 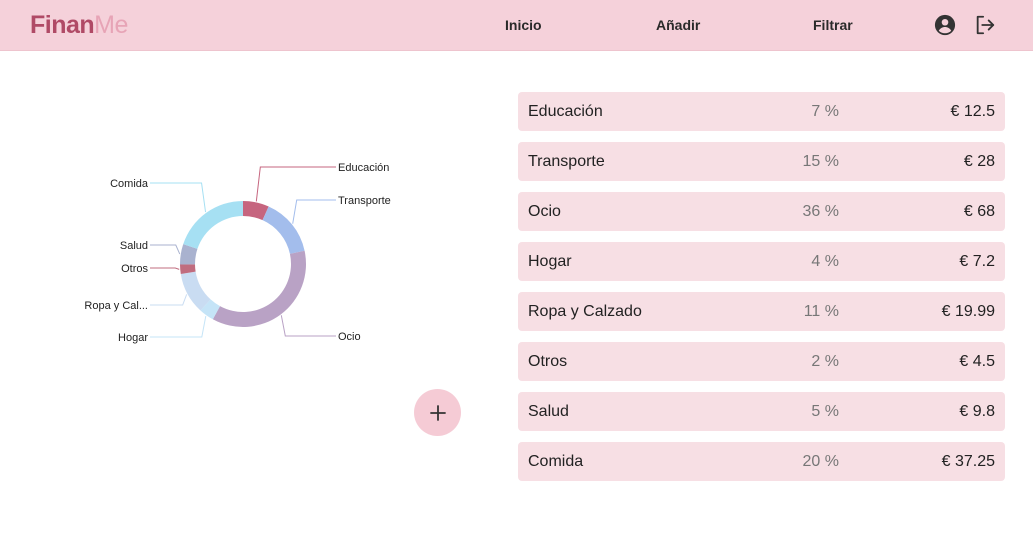 What do you see at coordinates (833, 25) in the screenshot?
I see `nav-filtrar: Filtrar` at bounding box center [833, 25].